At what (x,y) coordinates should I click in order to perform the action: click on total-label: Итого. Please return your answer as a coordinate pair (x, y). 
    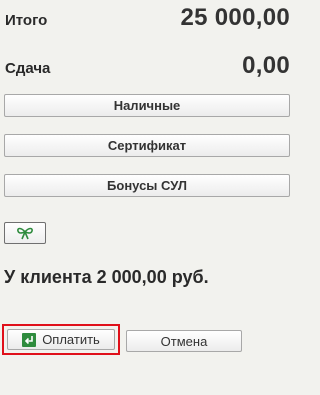
    Looking at the image, I should click on (26, 20).